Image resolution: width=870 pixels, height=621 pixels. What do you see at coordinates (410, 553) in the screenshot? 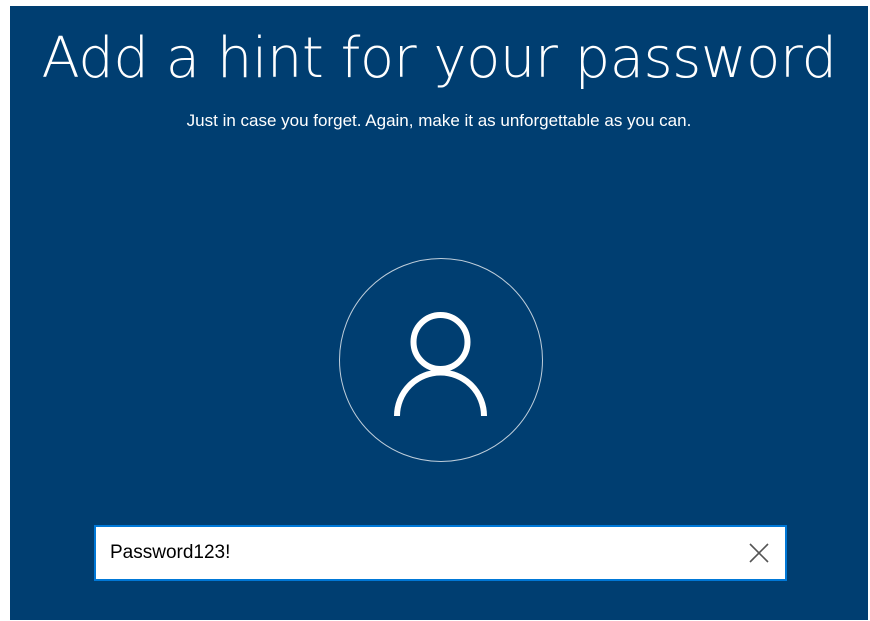
I see `password-hint-input` at bounding box center [410, 553].